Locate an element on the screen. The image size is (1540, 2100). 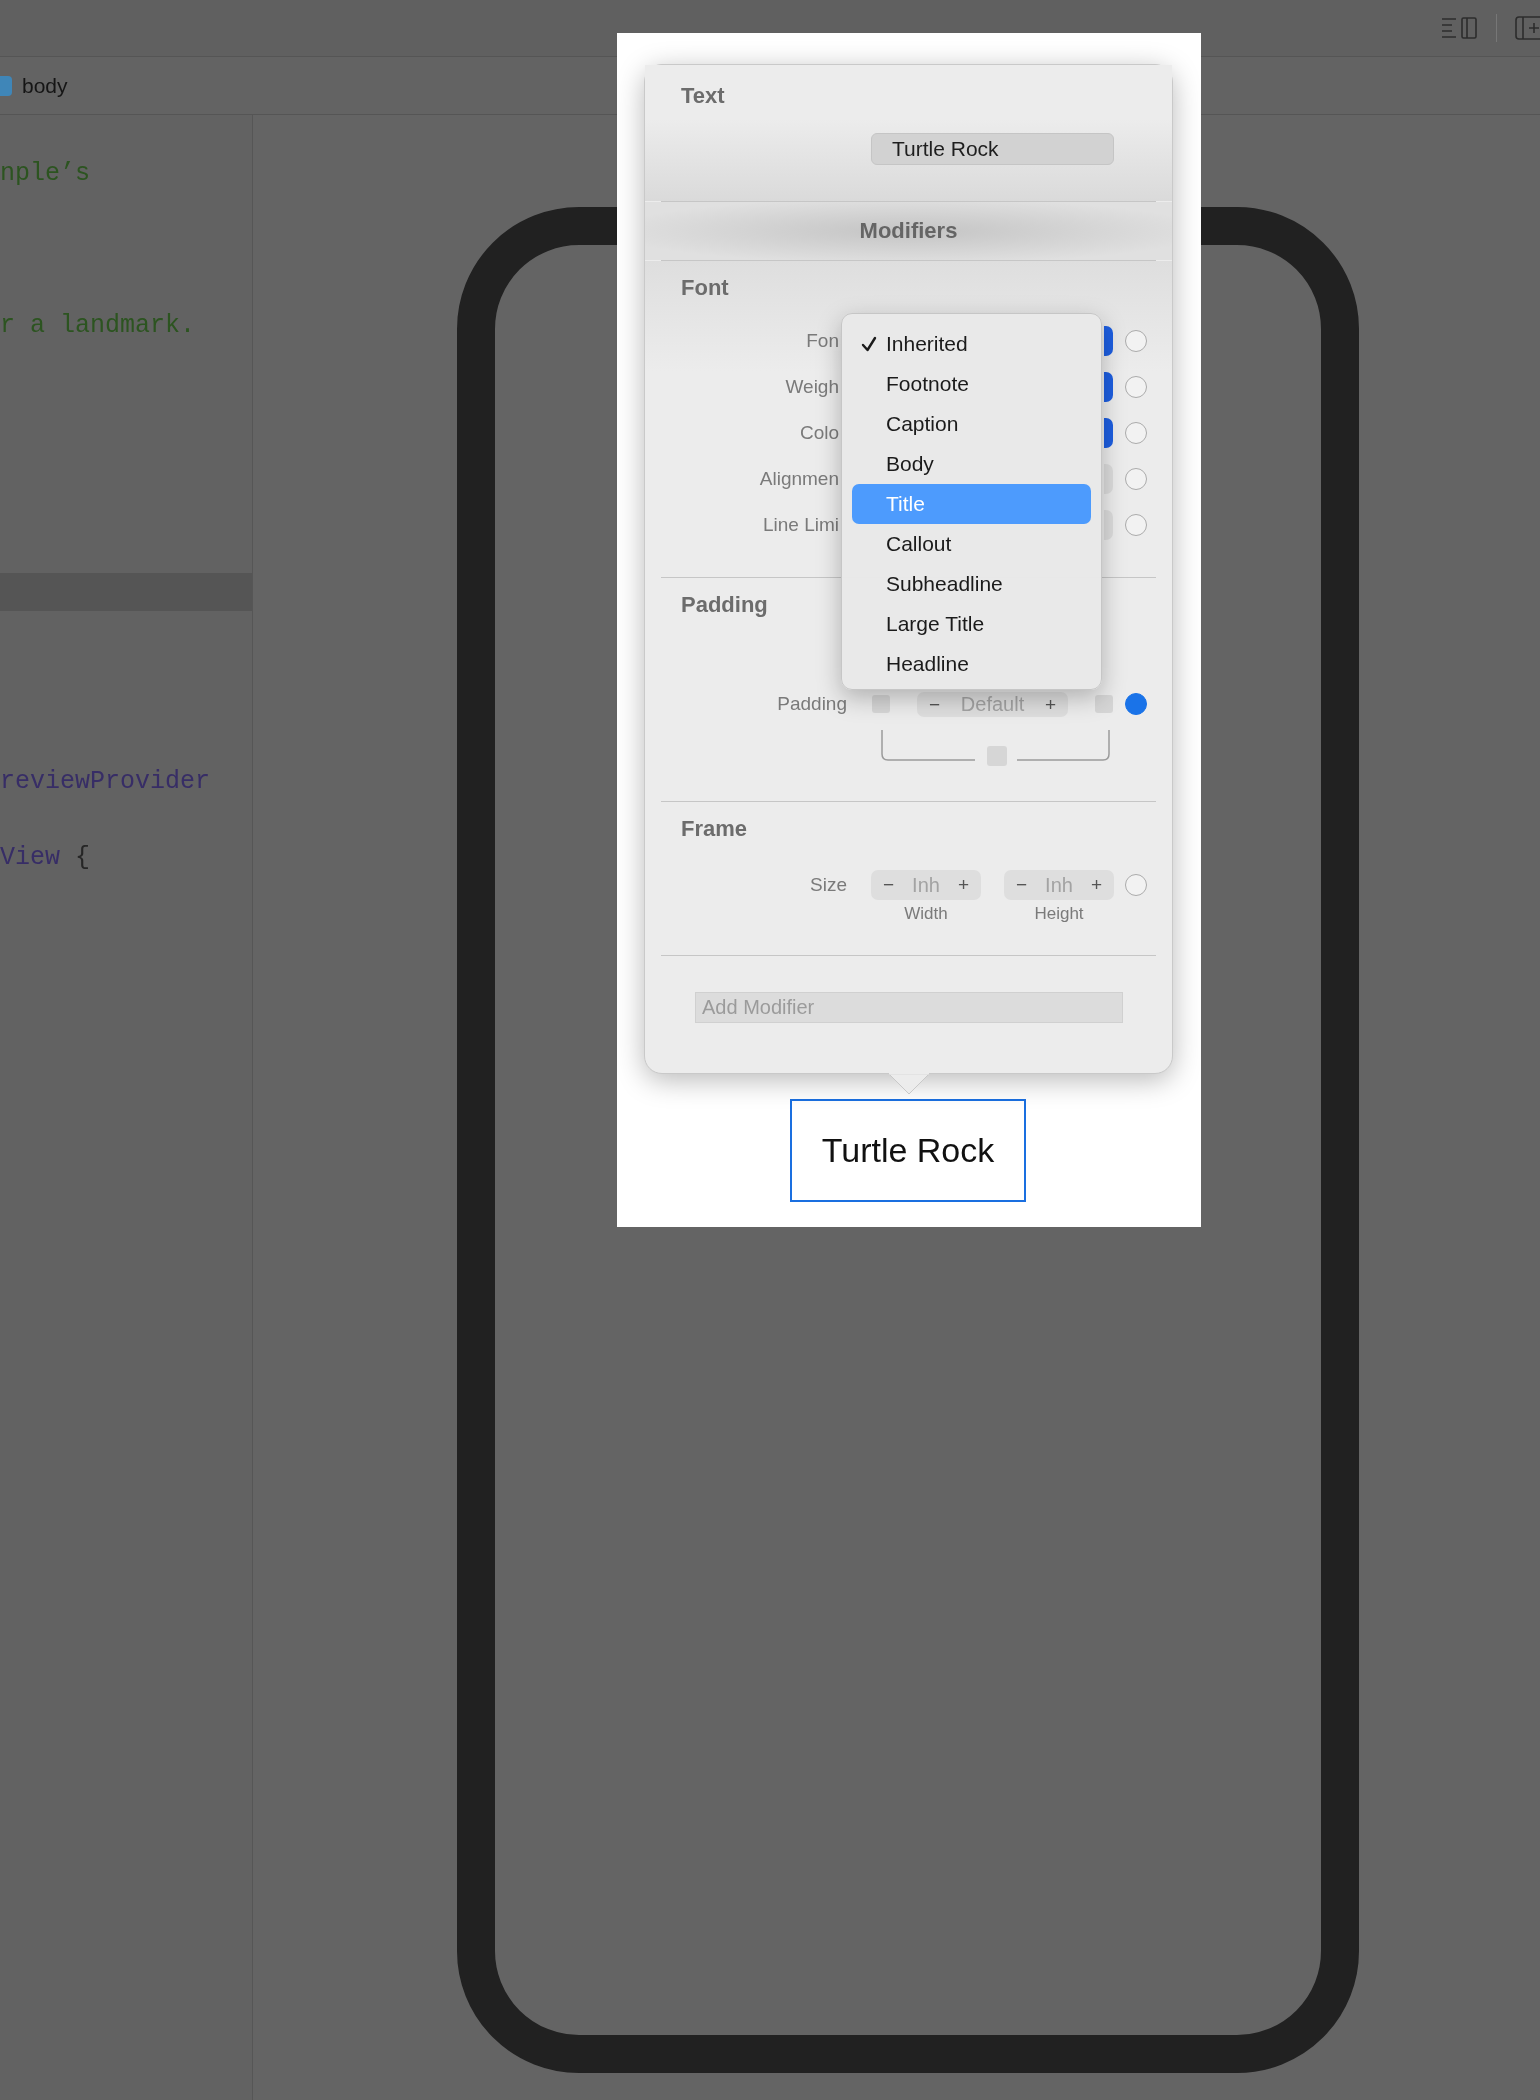
add-modifier-field: Add Modifier is located at coordinates (909, 1007).